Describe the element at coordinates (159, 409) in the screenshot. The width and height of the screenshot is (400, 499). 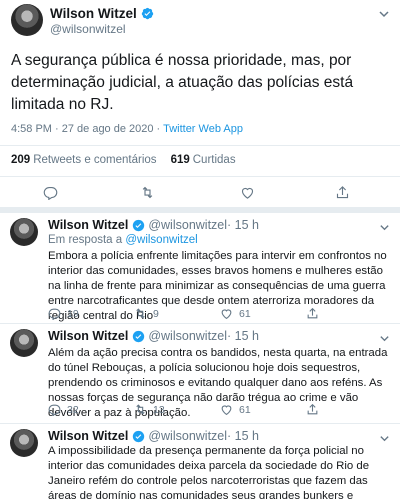
I see `retweet-count: 13` at that location.